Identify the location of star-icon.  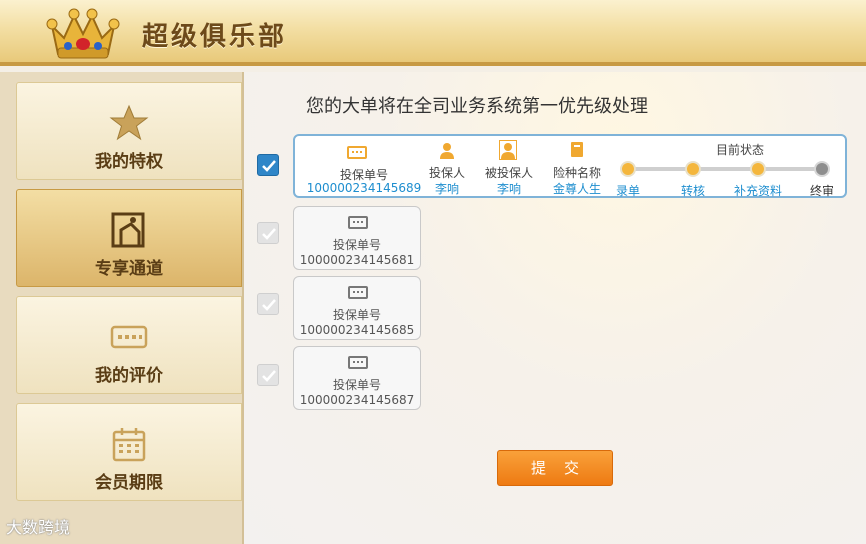
(129, 122).